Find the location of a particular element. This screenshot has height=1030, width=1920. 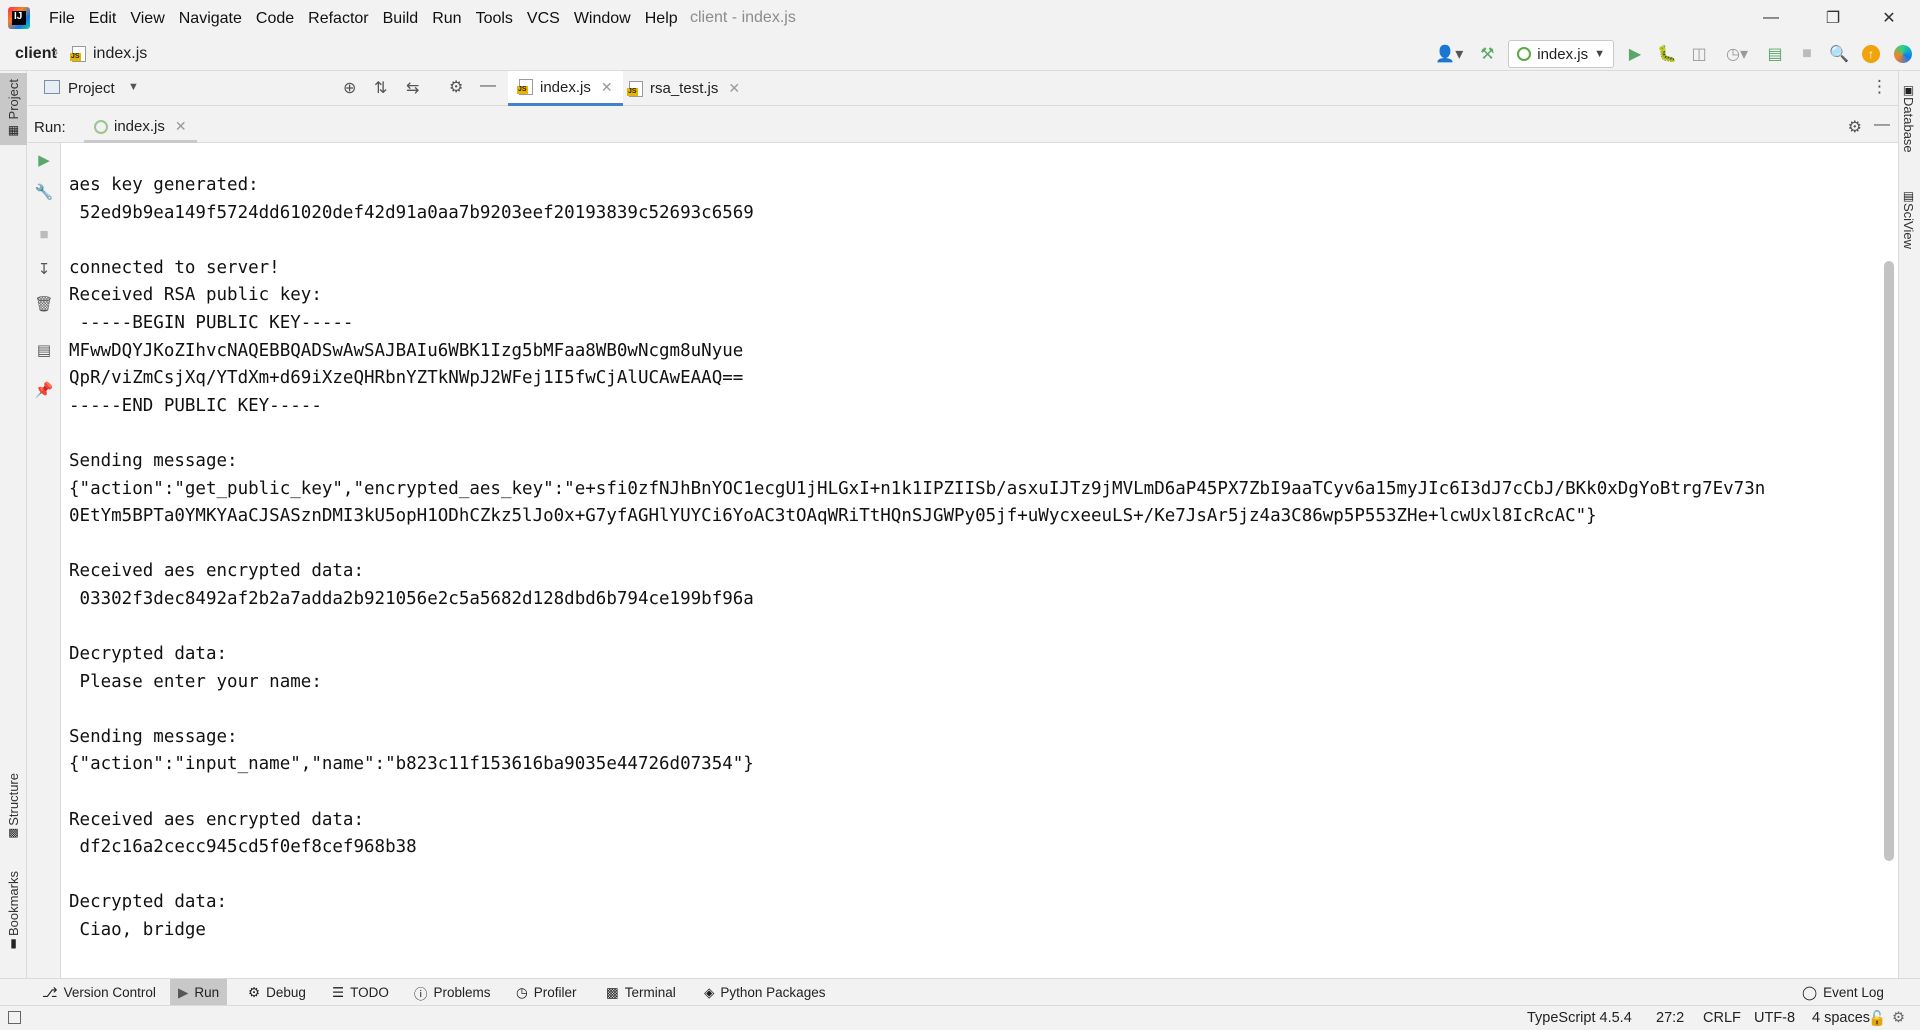

menu-edit: Edit is located at coordinates (103, 19).